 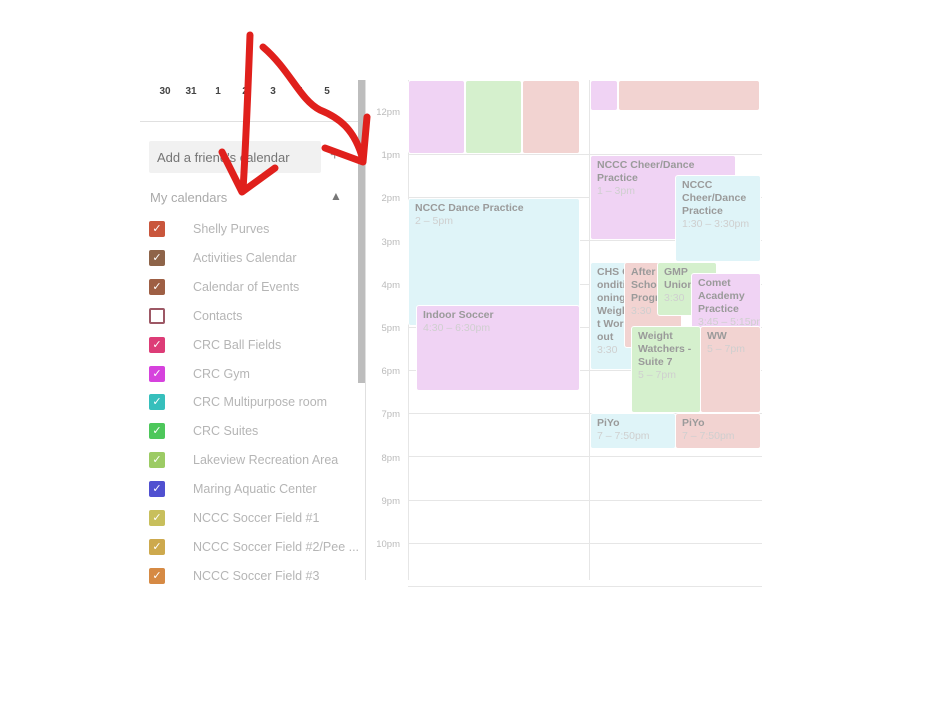 I want to click on down-arrow-head, so click(x=248, y=172).